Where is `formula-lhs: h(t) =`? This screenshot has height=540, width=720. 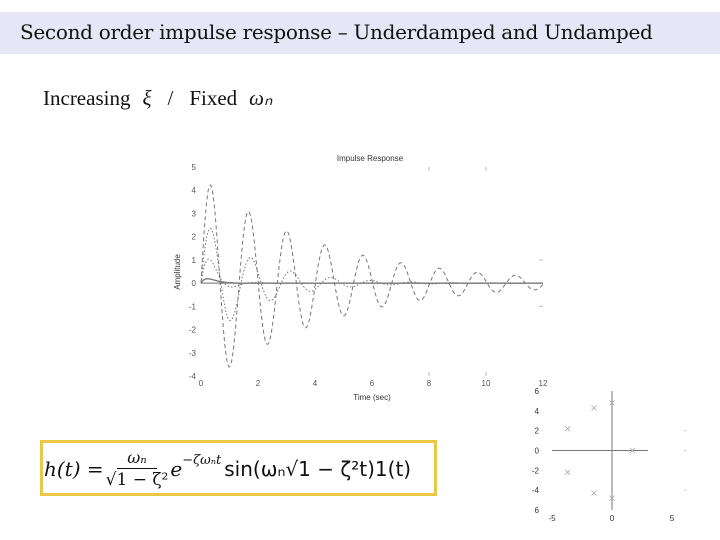 formula-lhs: h(t) = is located at coordinates (74, 469).